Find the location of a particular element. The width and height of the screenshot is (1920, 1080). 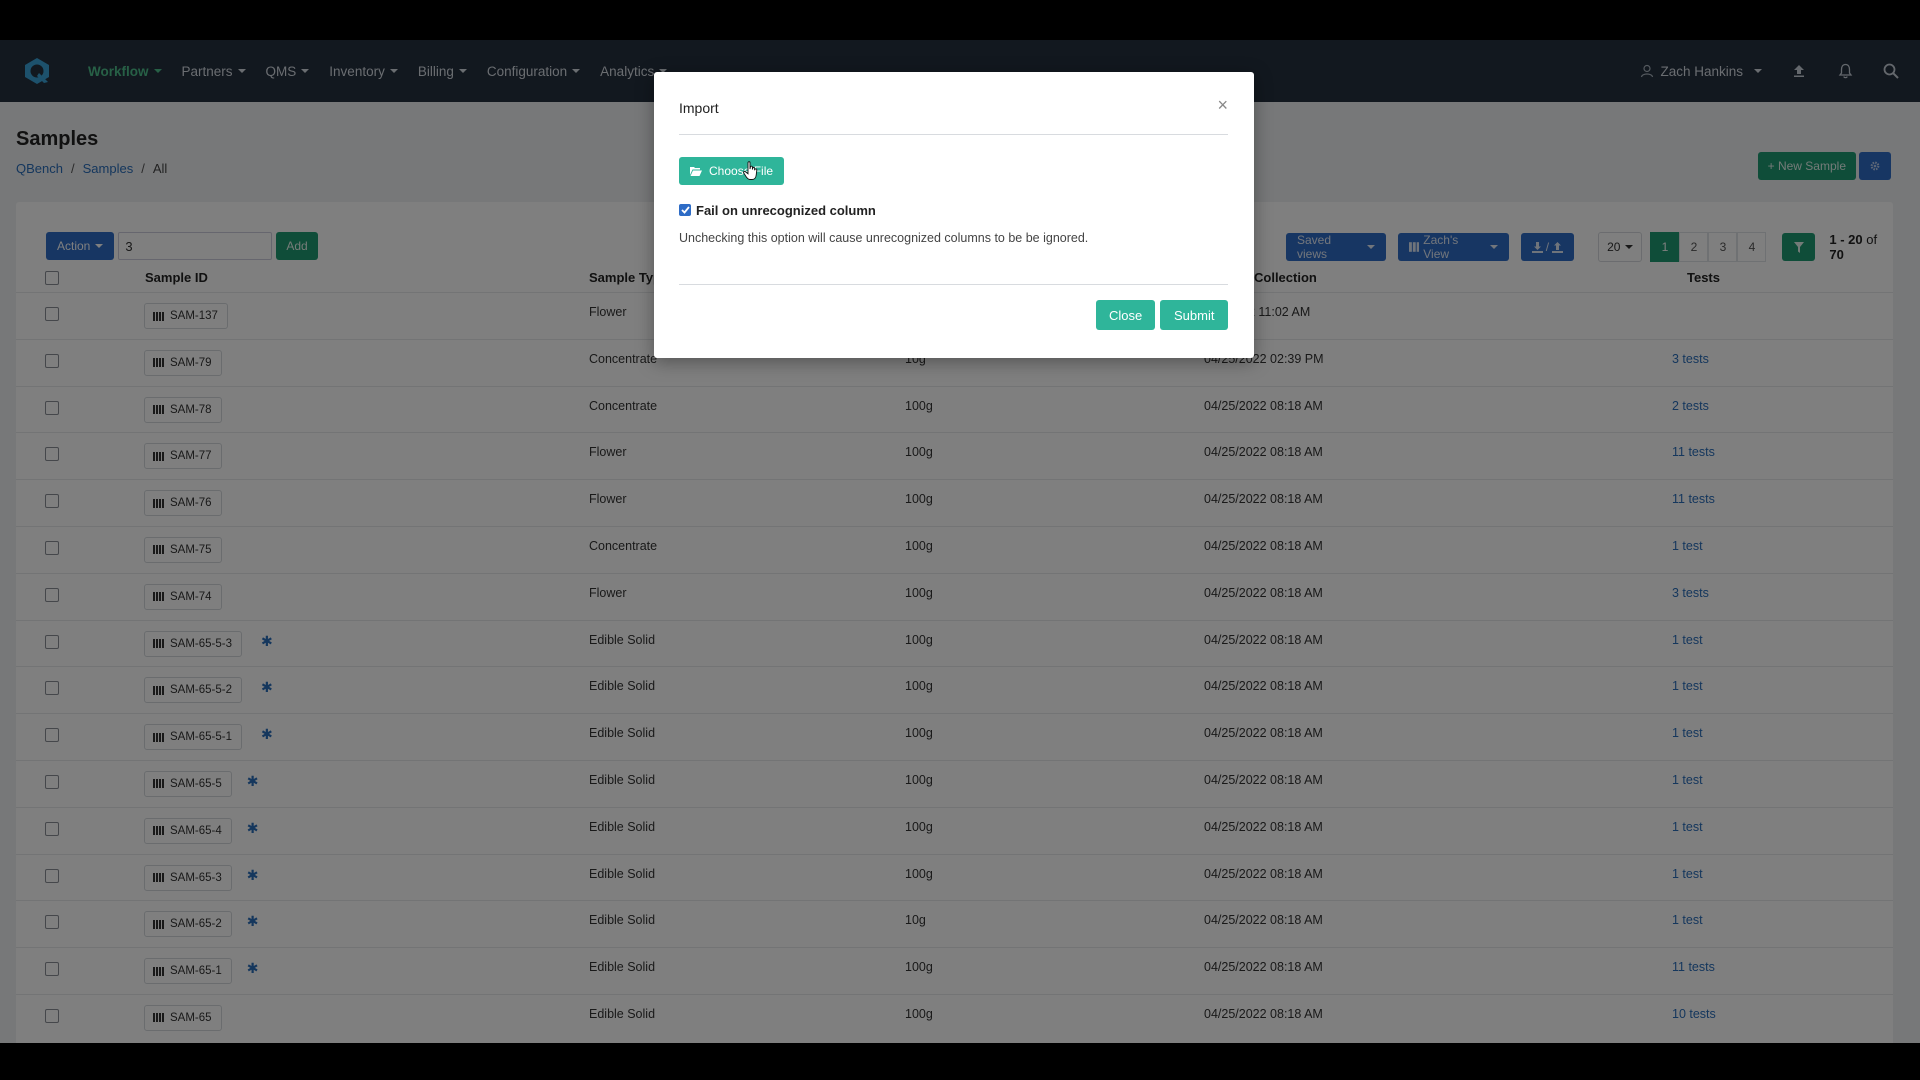

folder-open-icon is located at coordinates (696, 171).